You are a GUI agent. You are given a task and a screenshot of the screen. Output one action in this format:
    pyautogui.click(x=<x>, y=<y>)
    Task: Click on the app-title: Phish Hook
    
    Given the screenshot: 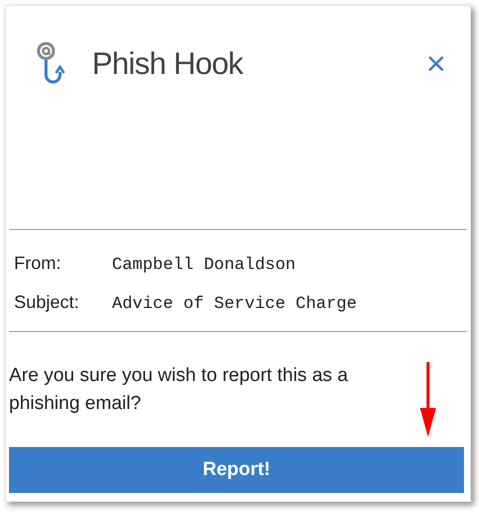 What is the action you would take?
    pyautogui.click(x=167, y=63)
    